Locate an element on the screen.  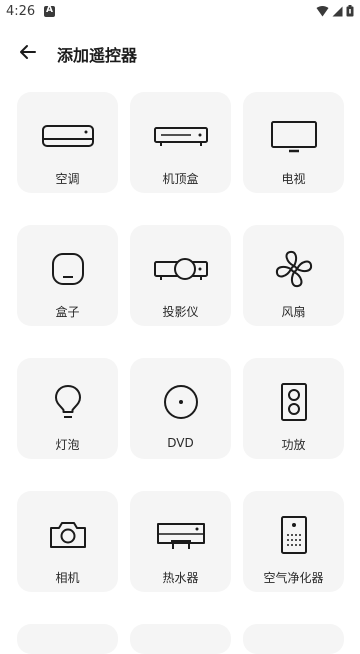
device-card-water-heater: 热水器 is located at coordinates (180, 541).